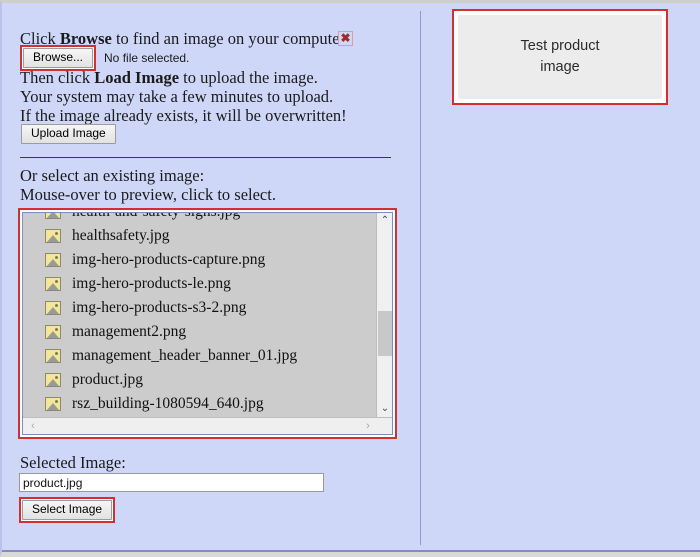 This screenshot has width=700, height=557. What do you see at coordinates (199, 380) in the screenshot?
I see `list-item: product.jpg` at bounding box center [199, 380].